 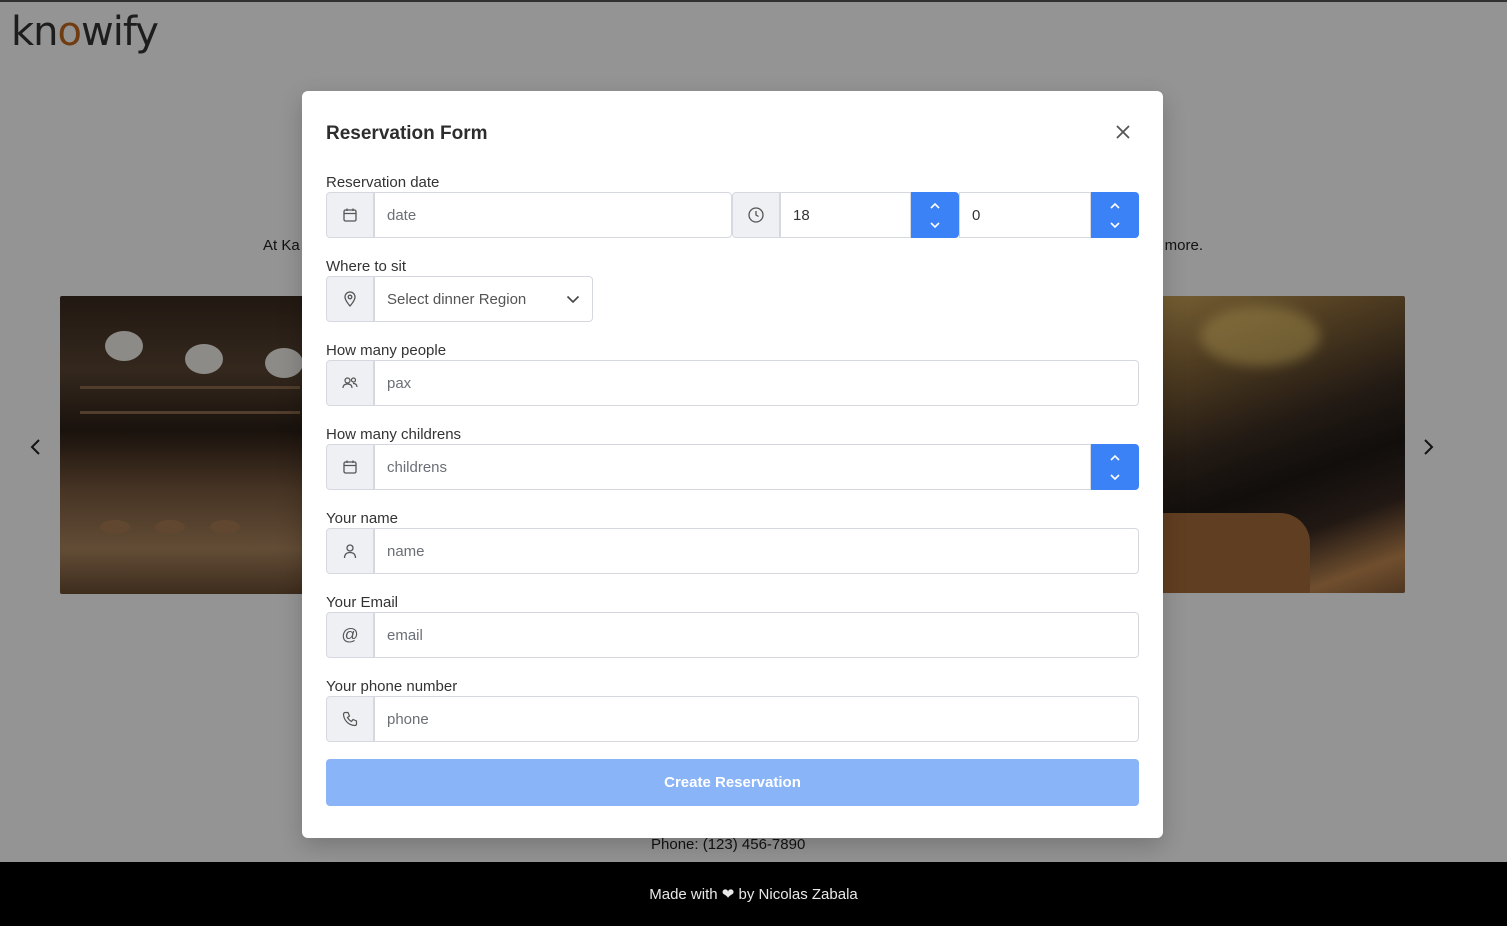 What do you see at coordinates (386, 350) in the screenshot?
I see `people-label: How many people` at bounding box center [386, 350].